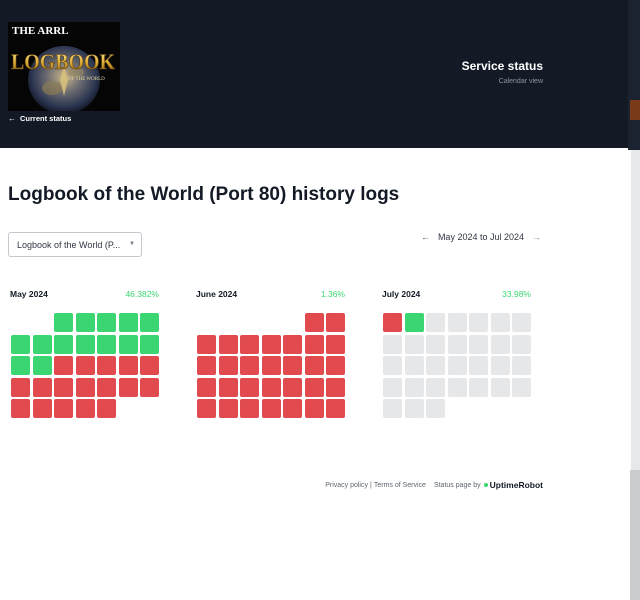  I want to click on arrow-right-icon: →, so click(536, 237).